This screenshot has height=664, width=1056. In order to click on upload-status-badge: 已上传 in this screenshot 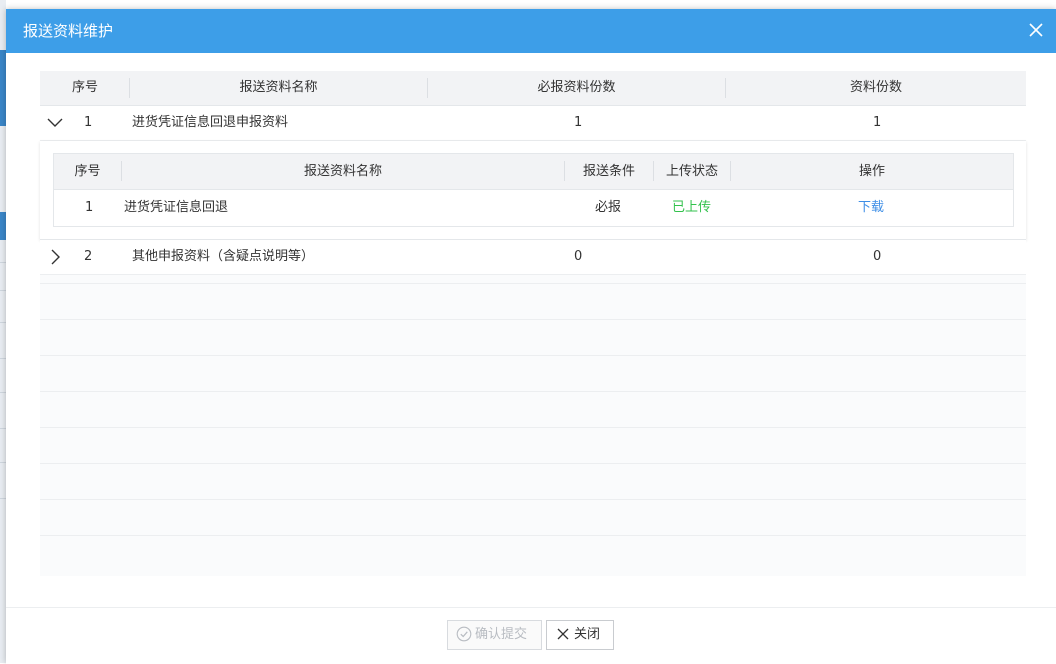, I will do `click(692, 207)`.